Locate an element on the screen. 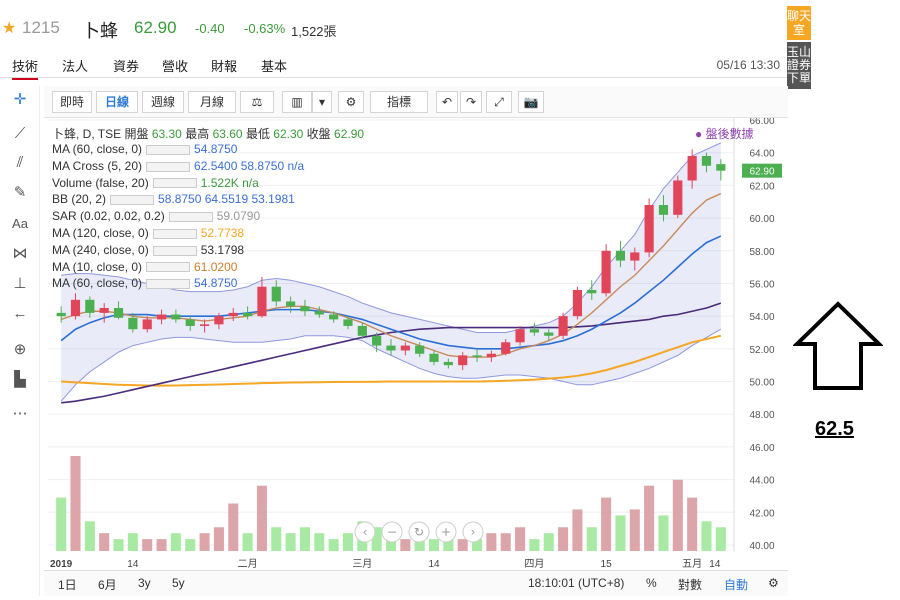 The image size is (900, 600). daily-button: 日線 is located at coordinates (117, 102).